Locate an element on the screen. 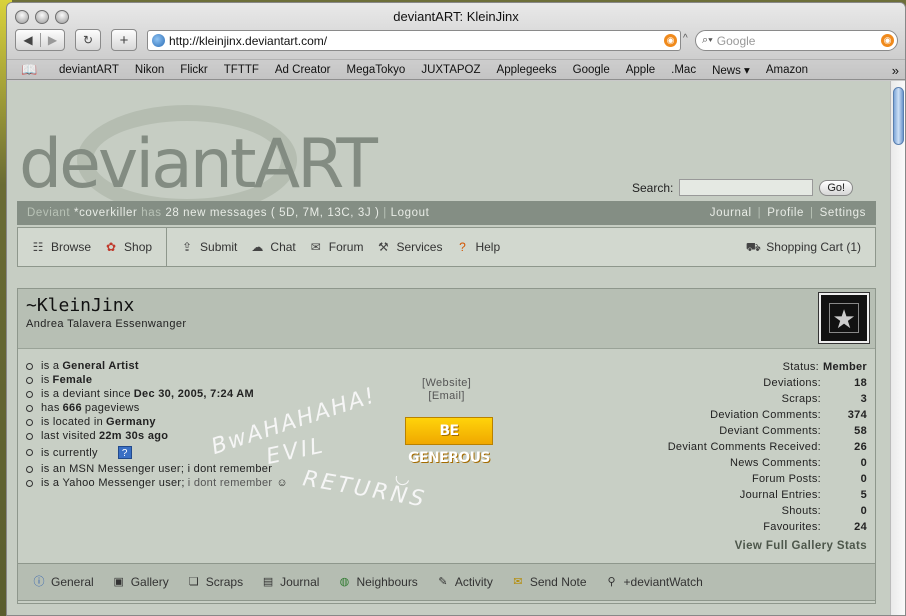 The image size is (906, 616). stat-value: 3 is located at coordinates (863, 399).